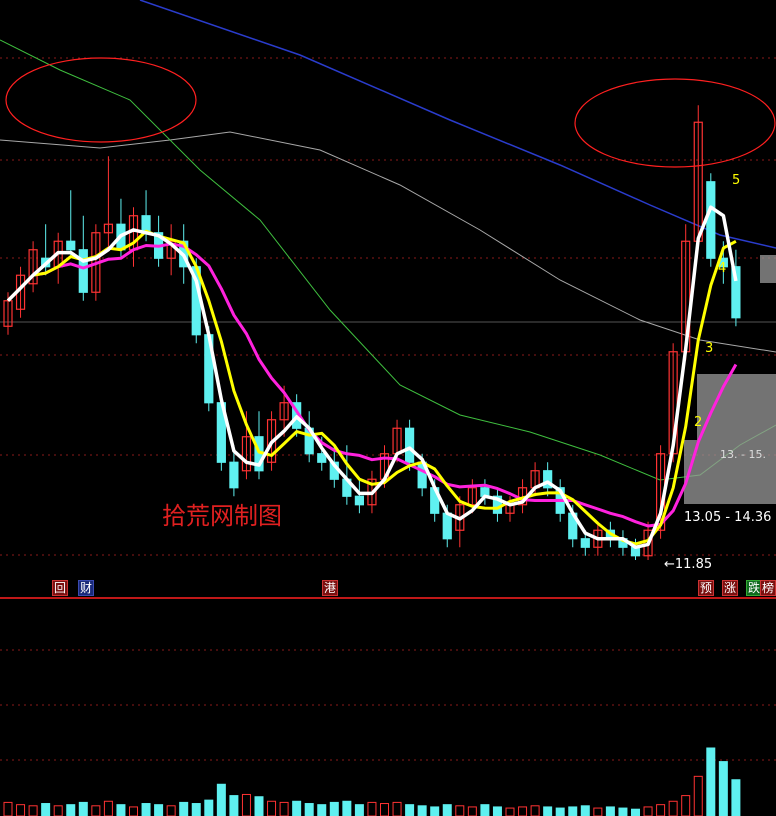 This screenshot has height=816, width=776. What do you see at coordinates (372, 781) in the screenshot?
I see `volume-bars` at bounding box center [372, 781].